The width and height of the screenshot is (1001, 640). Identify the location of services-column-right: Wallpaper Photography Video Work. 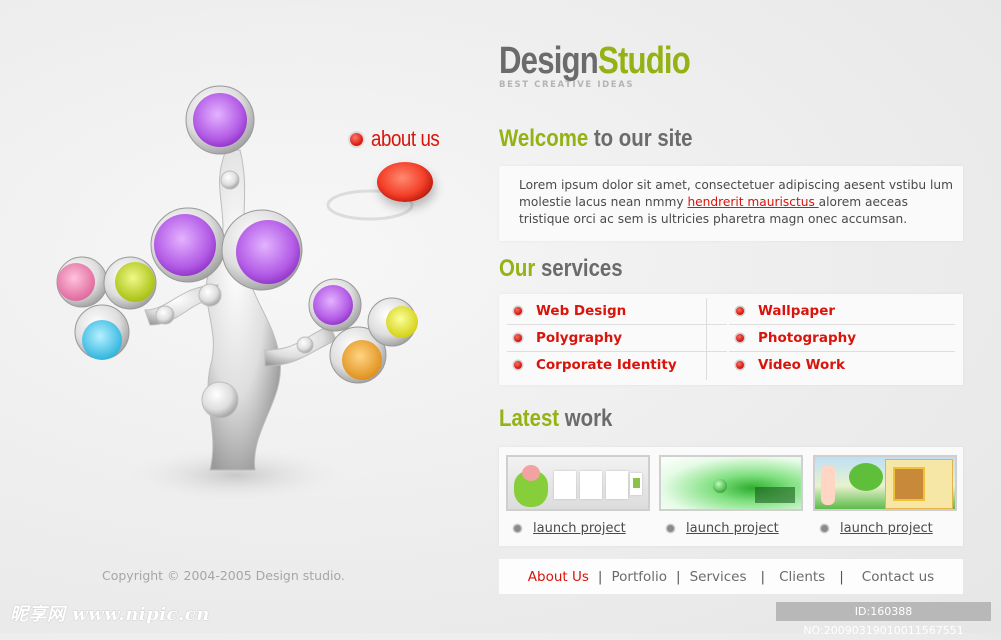
(842, 338).